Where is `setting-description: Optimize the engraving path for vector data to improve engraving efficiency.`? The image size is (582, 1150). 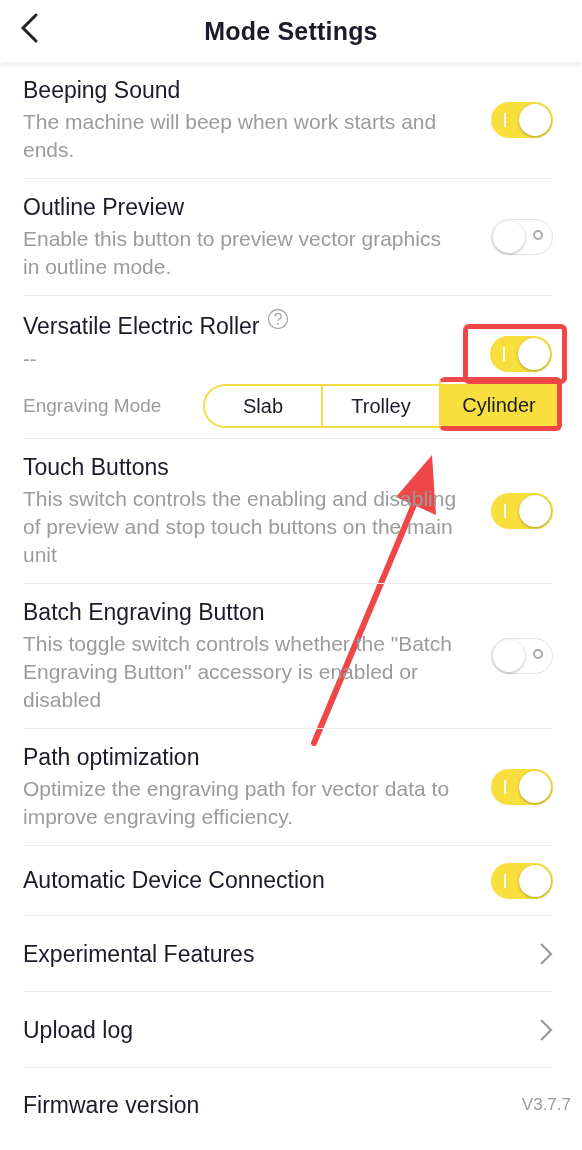
setting-description: Optimize the engraving path for vector data to improve engraving efficiency. is located at coordinates (237, 803).